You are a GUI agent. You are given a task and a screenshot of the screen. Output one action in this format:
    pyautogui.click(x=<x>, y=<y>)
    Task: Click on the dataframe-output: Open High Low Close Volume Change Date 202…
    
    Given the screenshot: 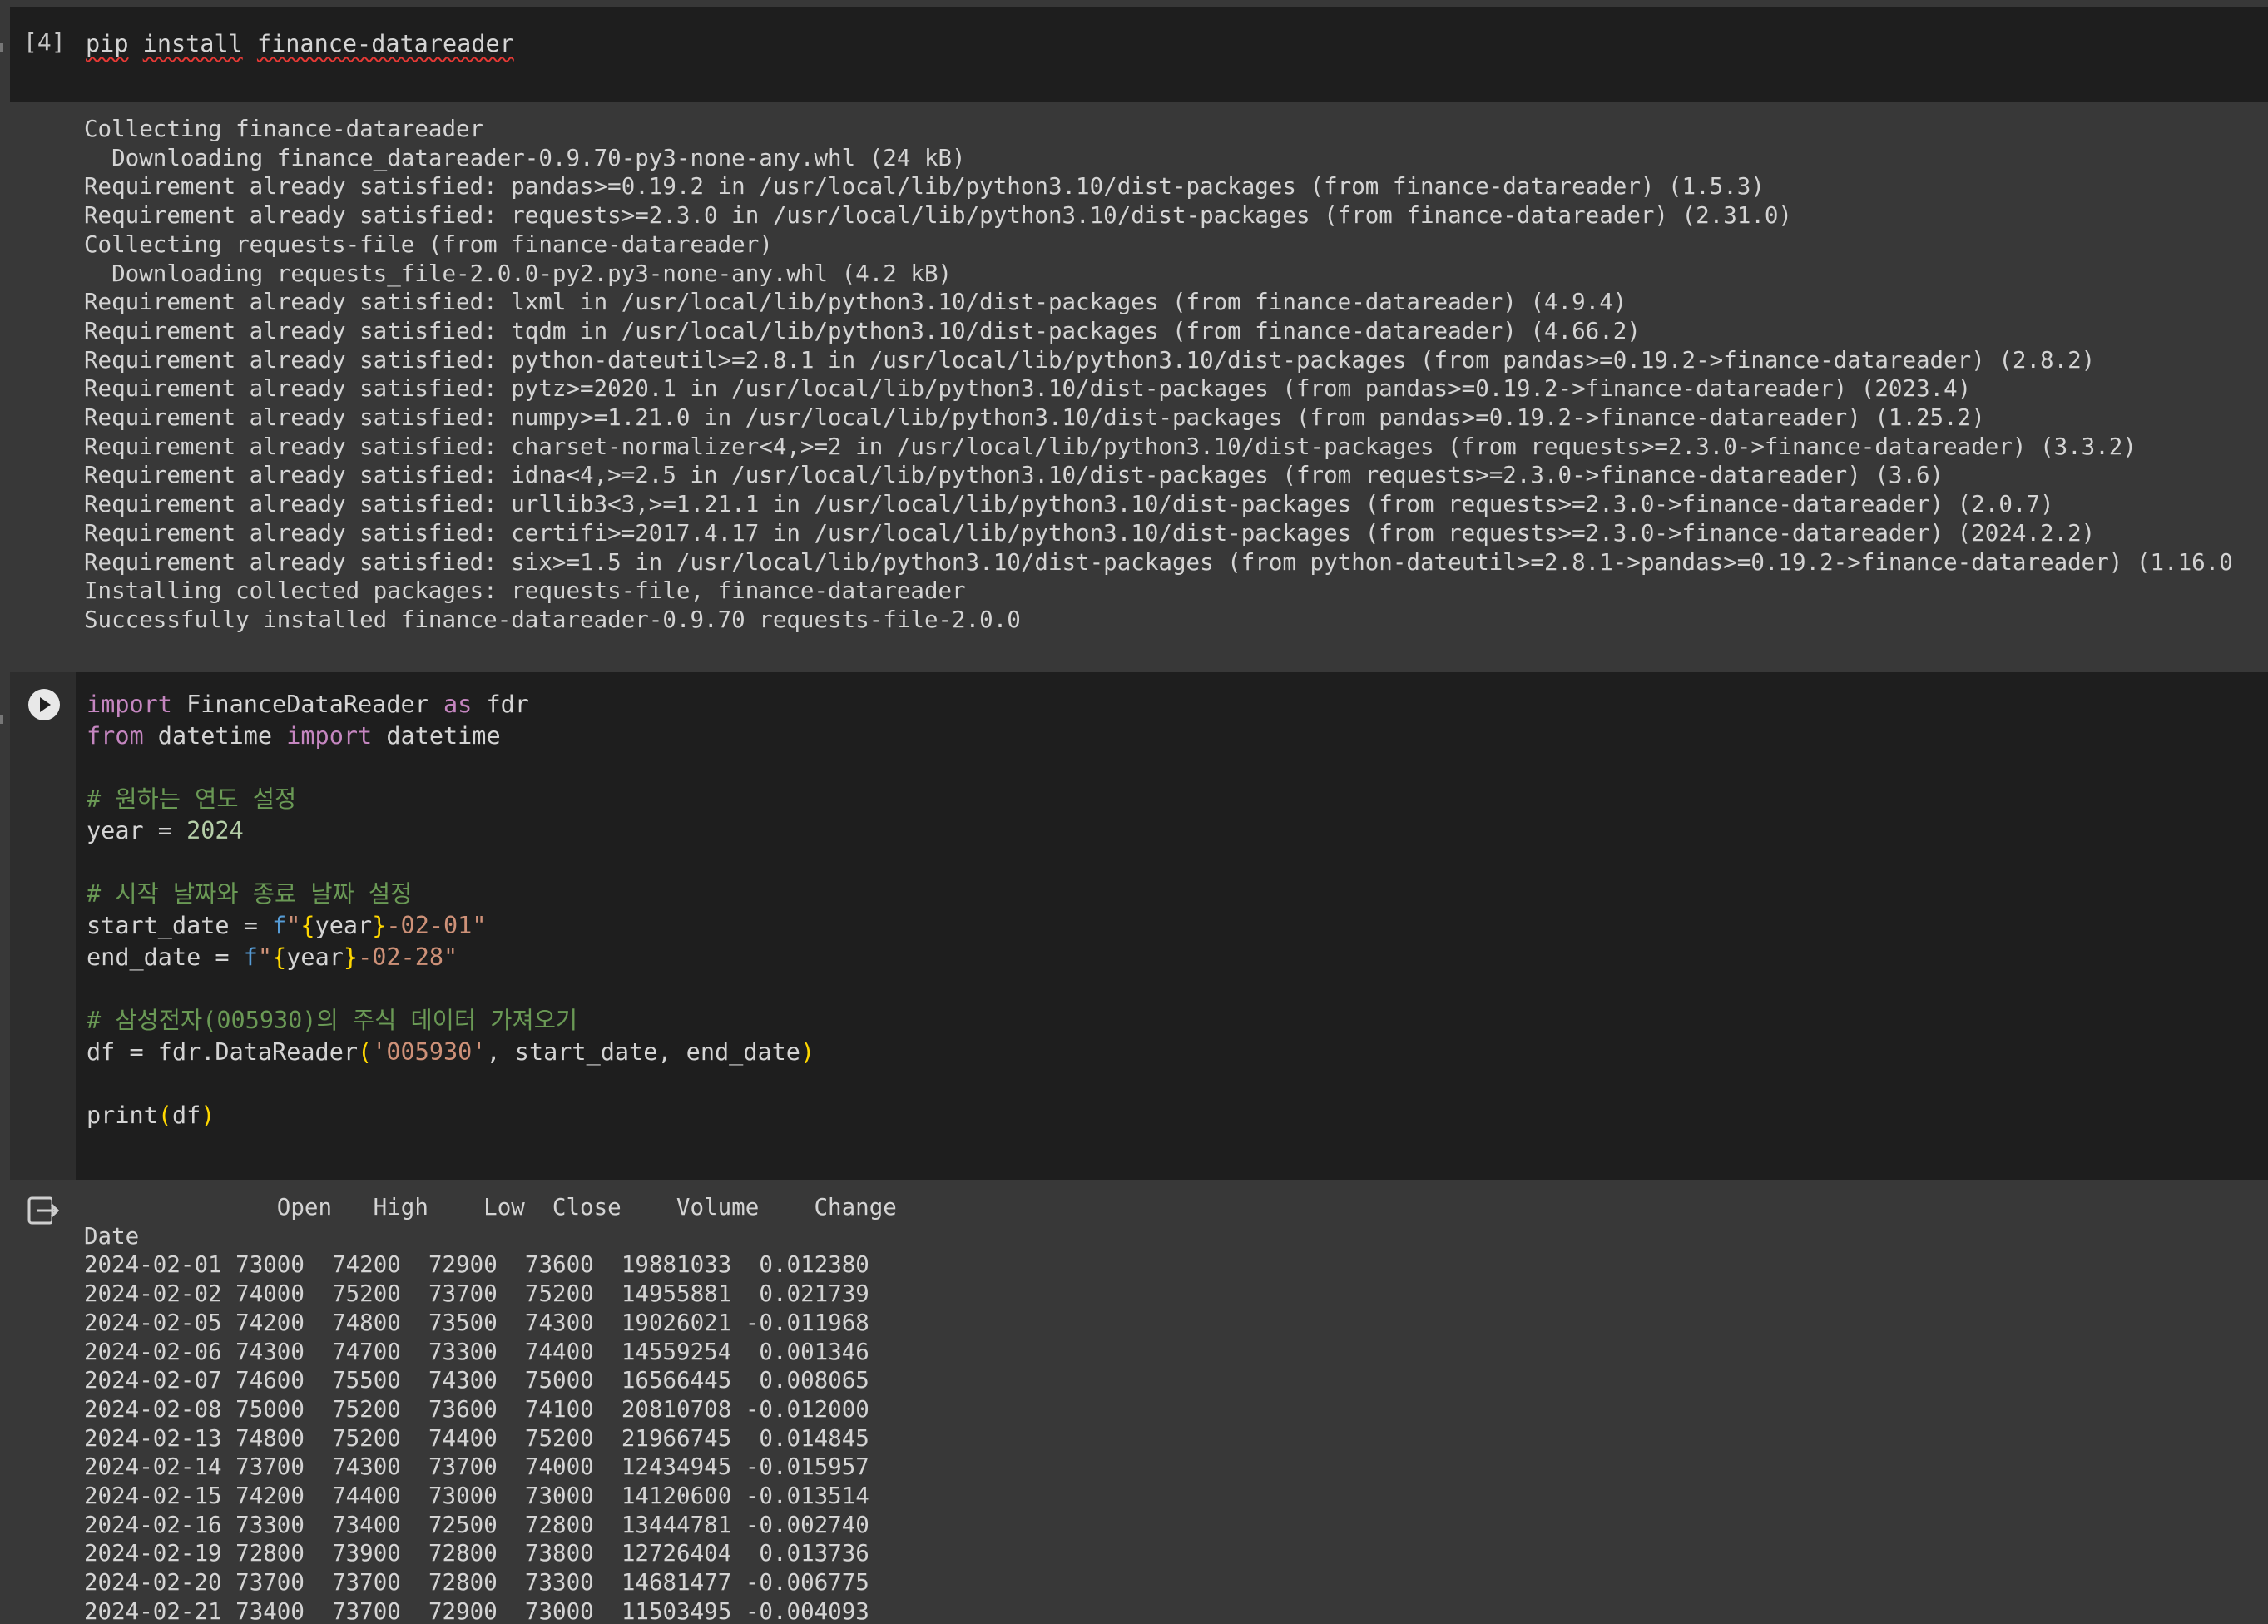 What is the action you would take?
    pyautogui.click(x=490, y=1408)
    